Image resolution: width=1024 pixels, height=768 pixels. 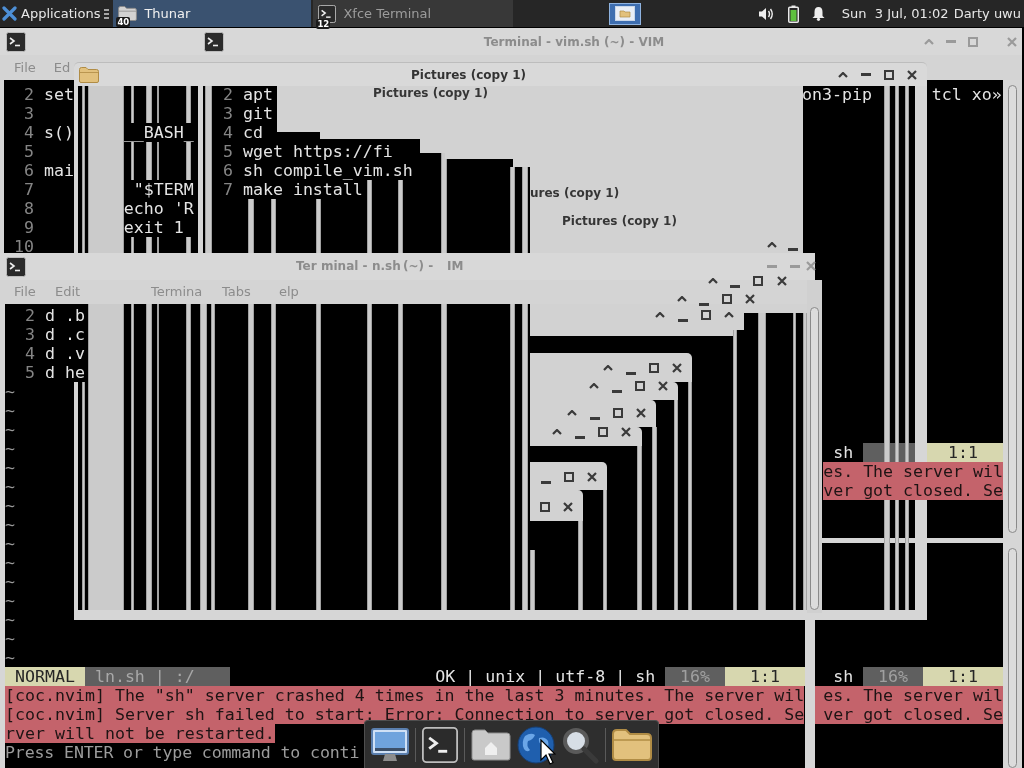 I want to click on clock: Sun 3 Jul, 01:02, so click(x=895, y=13).